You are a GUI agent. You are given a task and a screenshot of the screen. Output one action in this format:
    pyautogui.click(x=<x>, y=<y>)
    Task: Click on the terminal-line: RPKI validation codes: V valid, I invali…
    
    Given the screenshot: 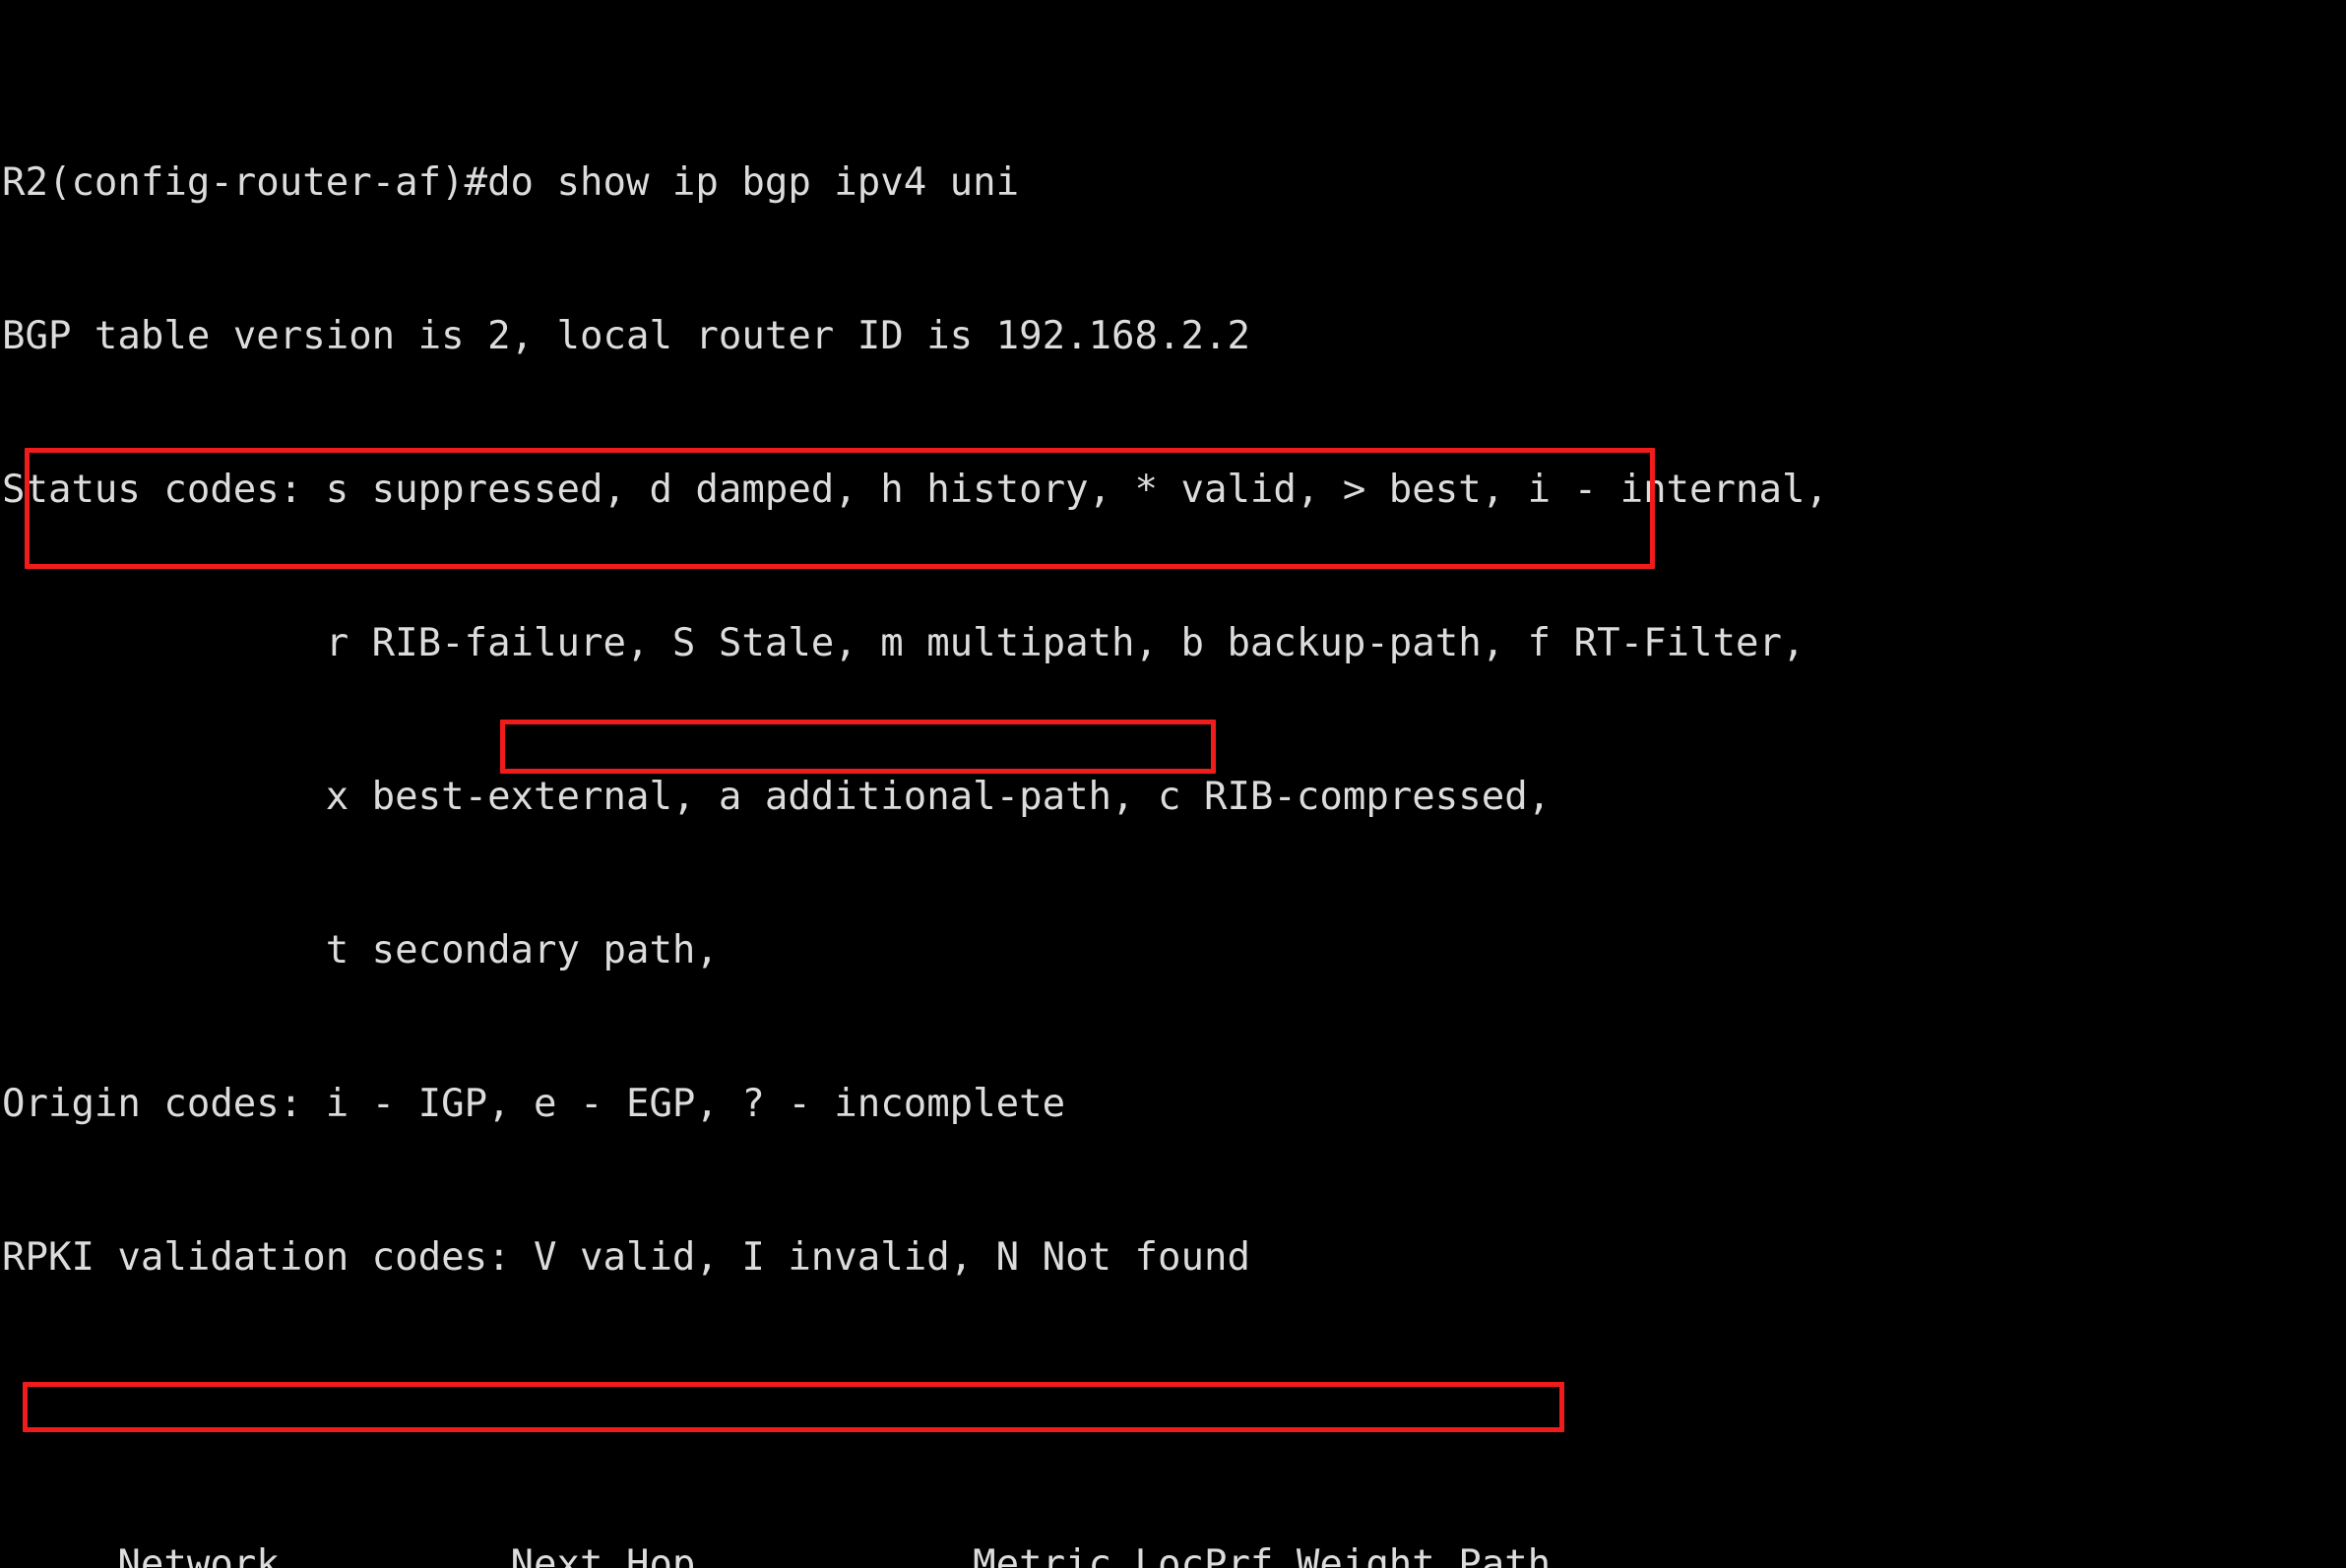 What is the action you would take?
    pyautogui.click(x=626, y=1257)
    